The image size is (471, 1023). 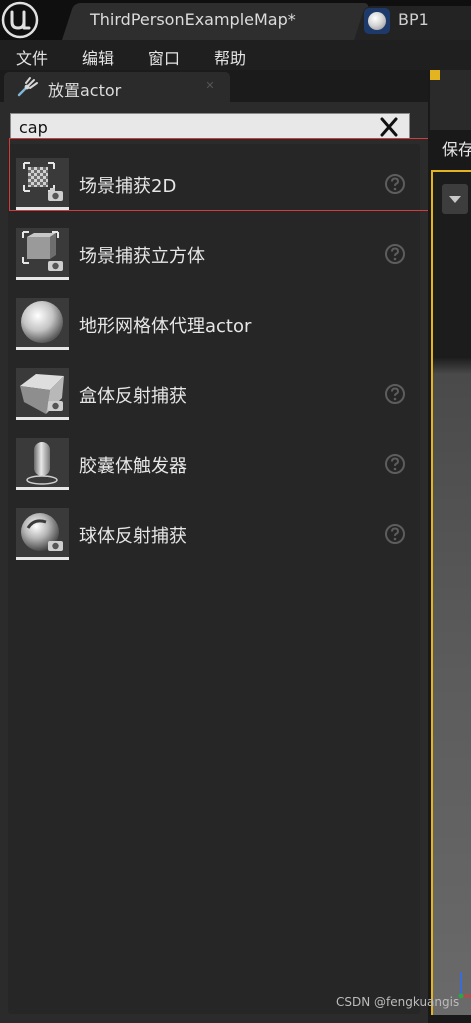 I want to click on viewport-options-button, so click(x=455, y=199).